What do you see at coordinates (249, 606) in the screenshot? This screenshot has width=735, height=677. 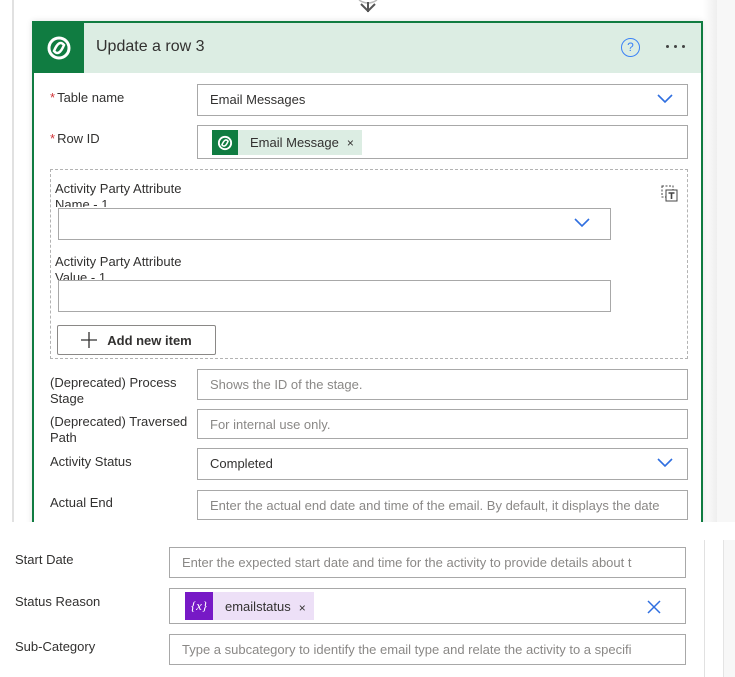 I see `status-reason-token: {x} emailstatus ×` at bounding box center [249, 606].